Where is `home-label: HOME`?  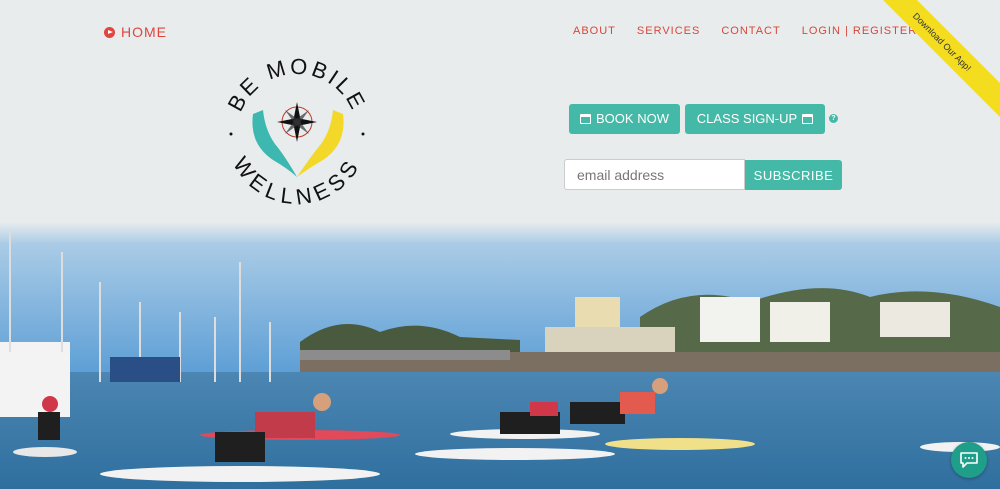 home-label: HOME is located at coordinates (144, 32).